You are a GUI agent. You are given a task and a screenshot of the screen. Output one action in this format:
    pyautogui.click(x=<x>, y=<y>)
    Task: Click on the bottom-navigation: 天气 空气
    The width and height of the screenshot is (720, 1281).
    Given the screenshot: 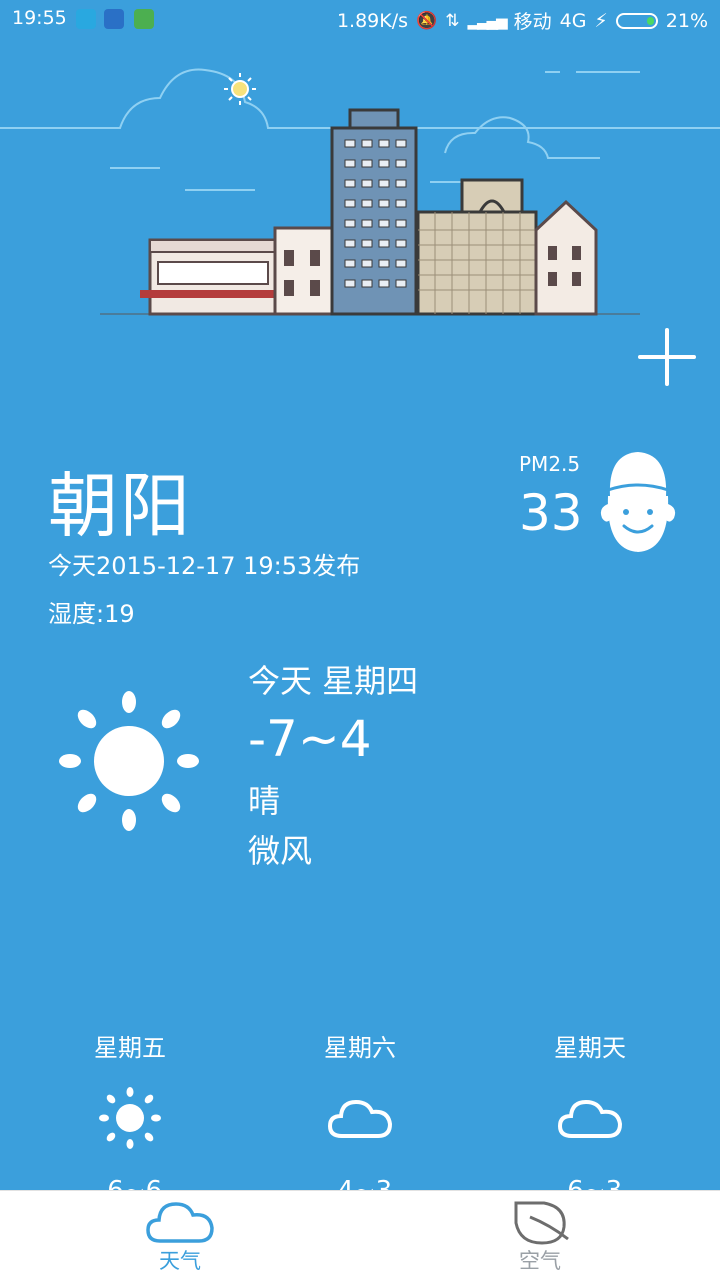 What is the action you would take?
    pyautogui.click(x=360, y=1235)
    